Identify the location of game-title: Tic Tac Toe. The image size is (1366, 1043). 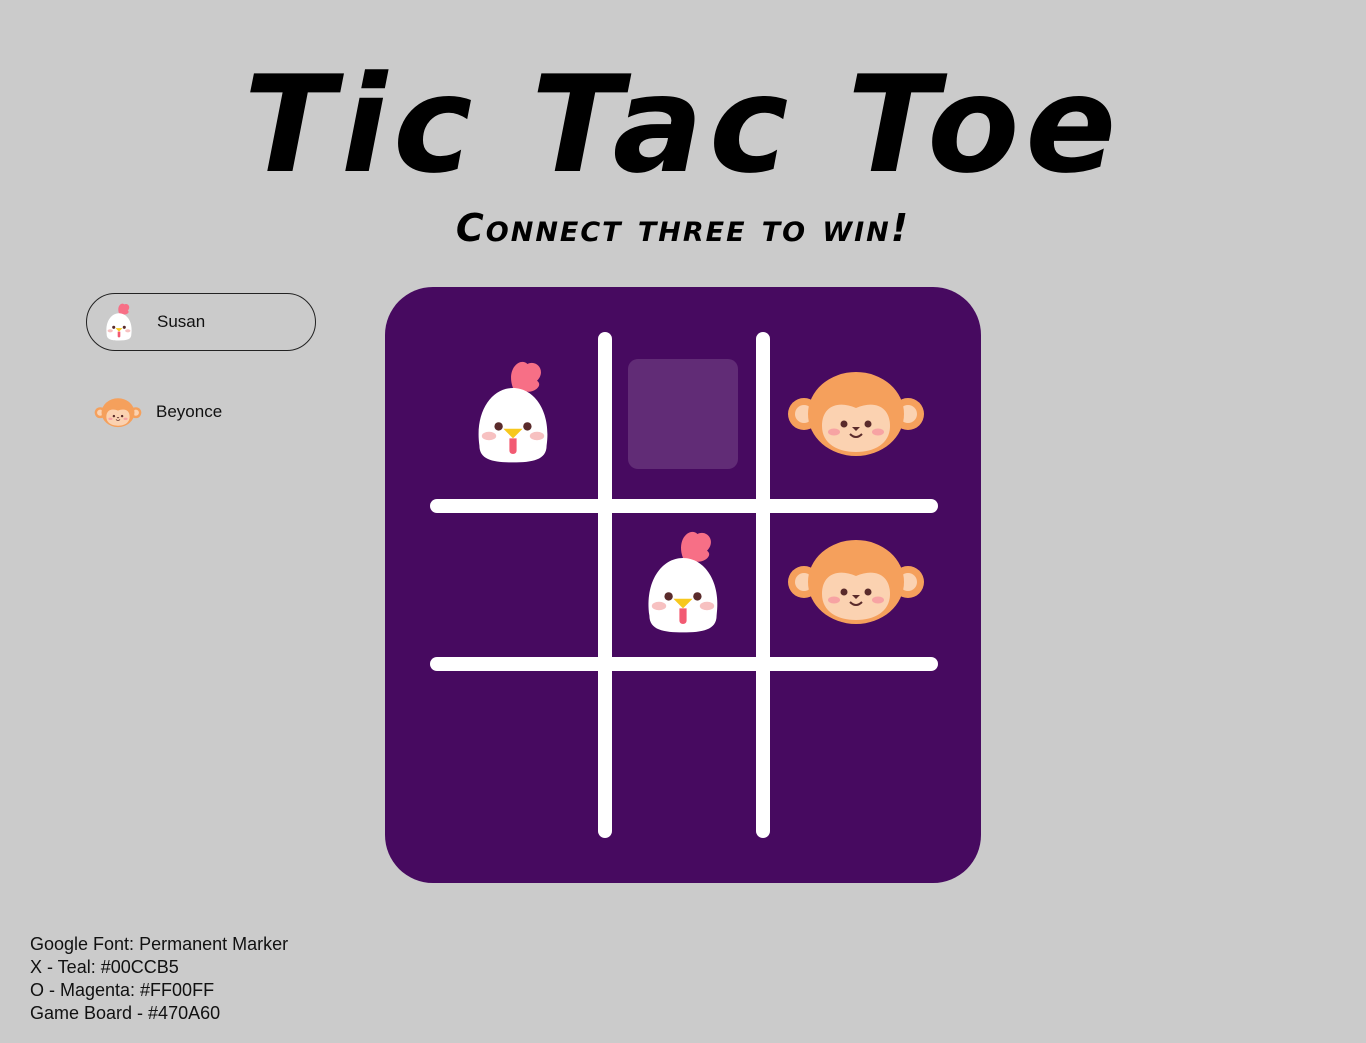
(683, 125).